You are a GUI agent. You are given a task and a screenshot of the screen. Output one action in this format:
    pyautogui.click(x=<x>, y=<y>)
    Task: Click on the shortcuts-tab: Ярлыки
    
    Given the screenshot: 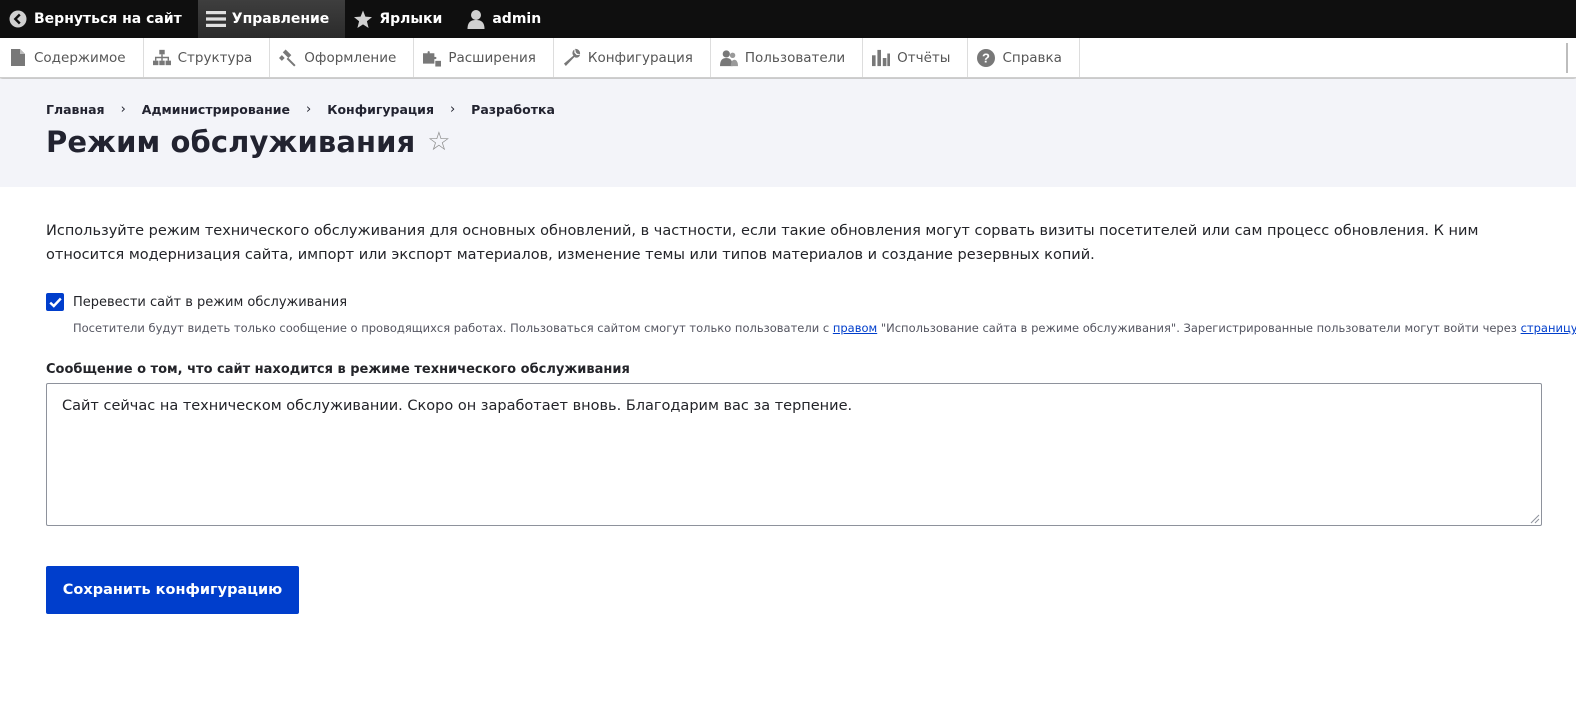 What is the action you would take?
    pyautogui.click(x=401, y=19)
    